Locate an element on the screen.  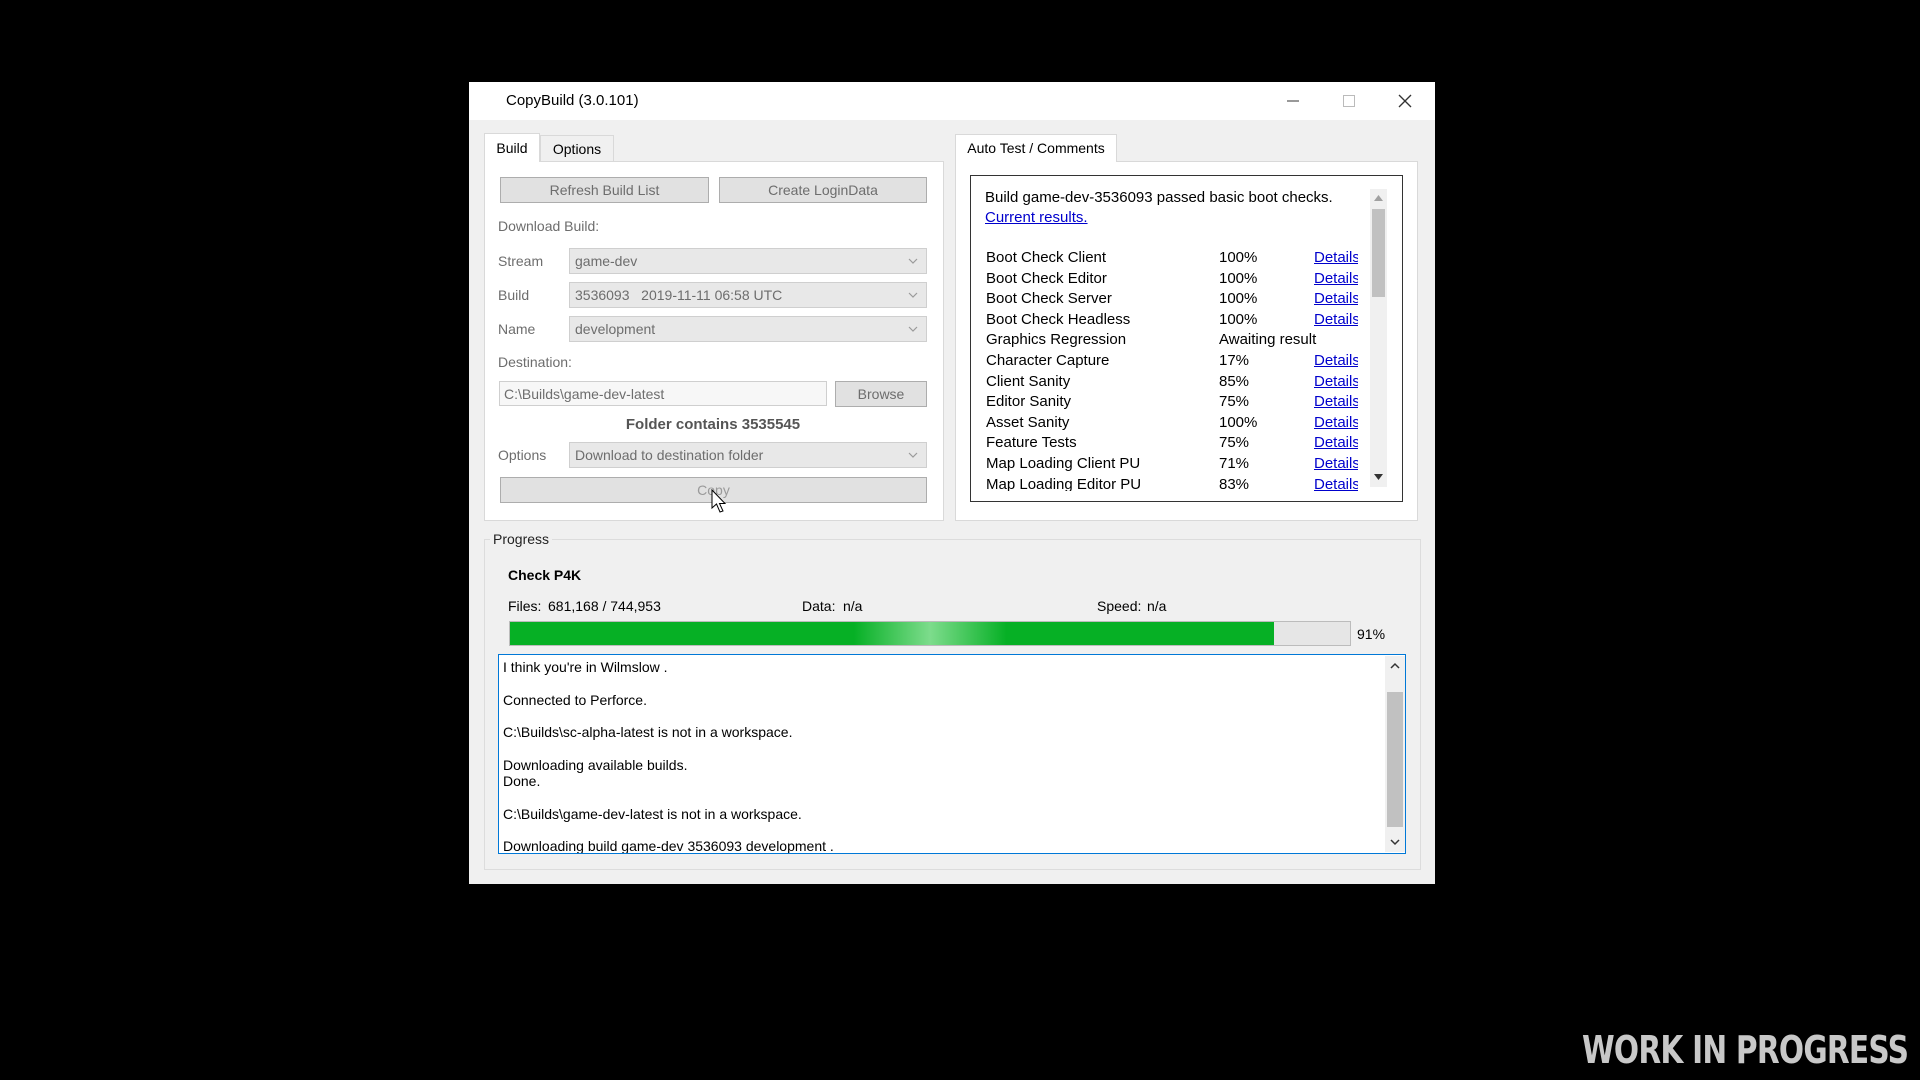
minimize-button is located at coordinates (1293, 101).